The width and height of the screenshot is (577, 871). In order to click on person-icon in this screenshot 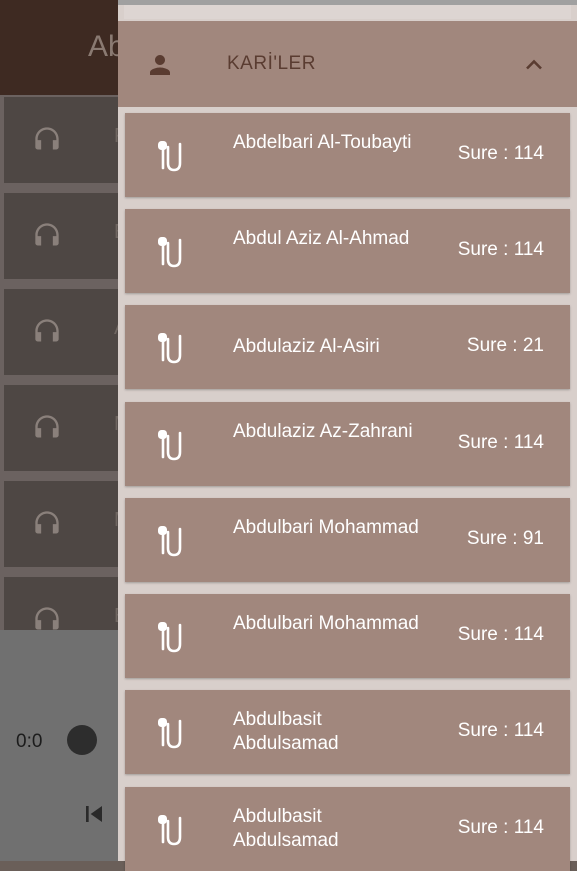, I will do `click(160, 65)`.